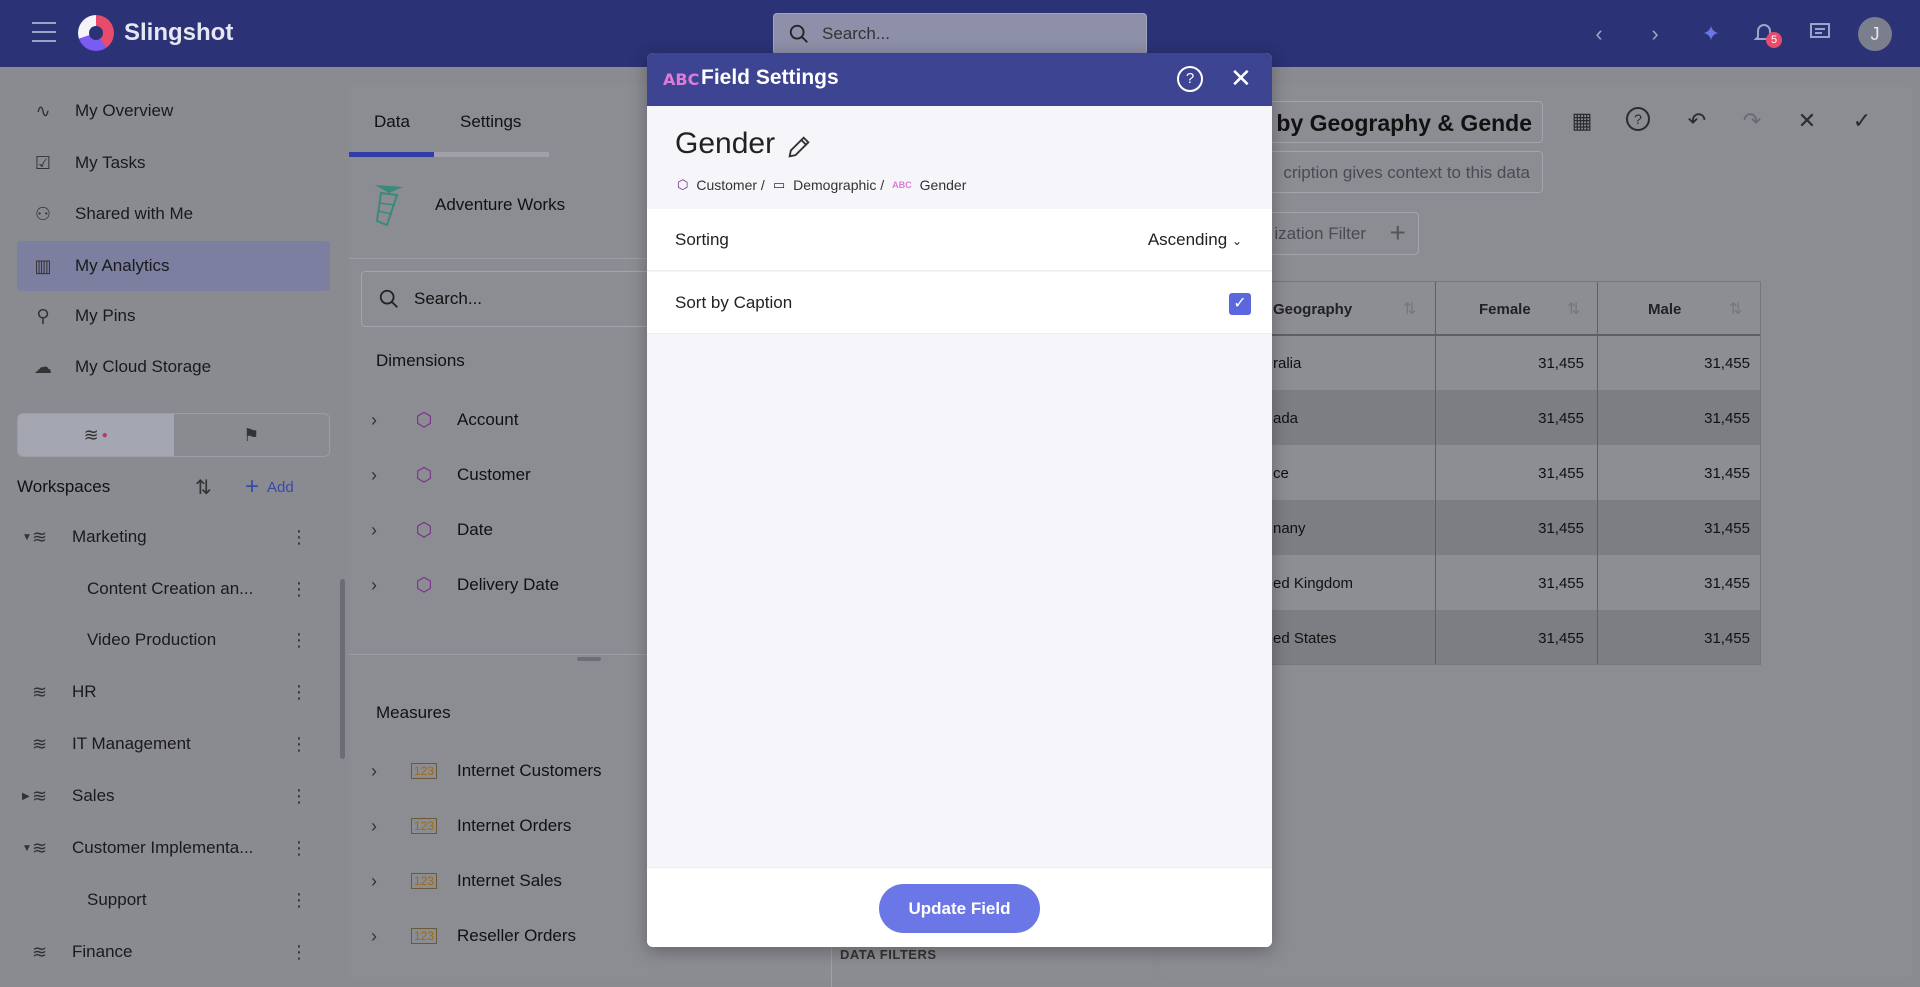 This screenshot has width=1920, height=987. What do you see at coordinates (1240, 304) in the screenshot?
I see `sort-by-caption-checkbox: ✓` at bounding box center [1240, 304].